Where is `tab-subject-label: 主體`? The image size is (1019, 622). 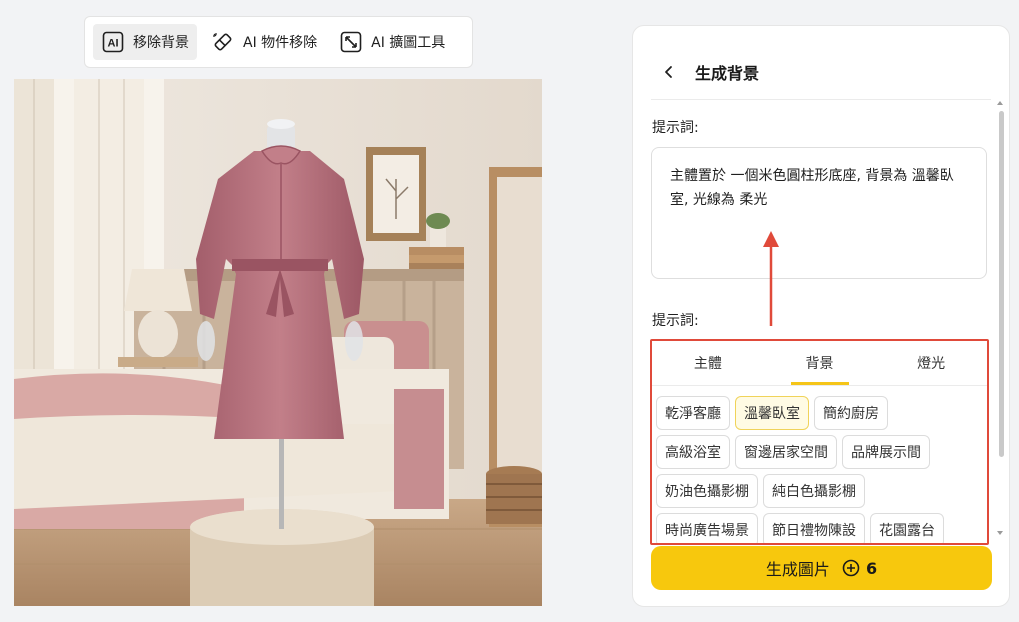 tab-subject-label: 主體 is located at coordinates (707, 364).